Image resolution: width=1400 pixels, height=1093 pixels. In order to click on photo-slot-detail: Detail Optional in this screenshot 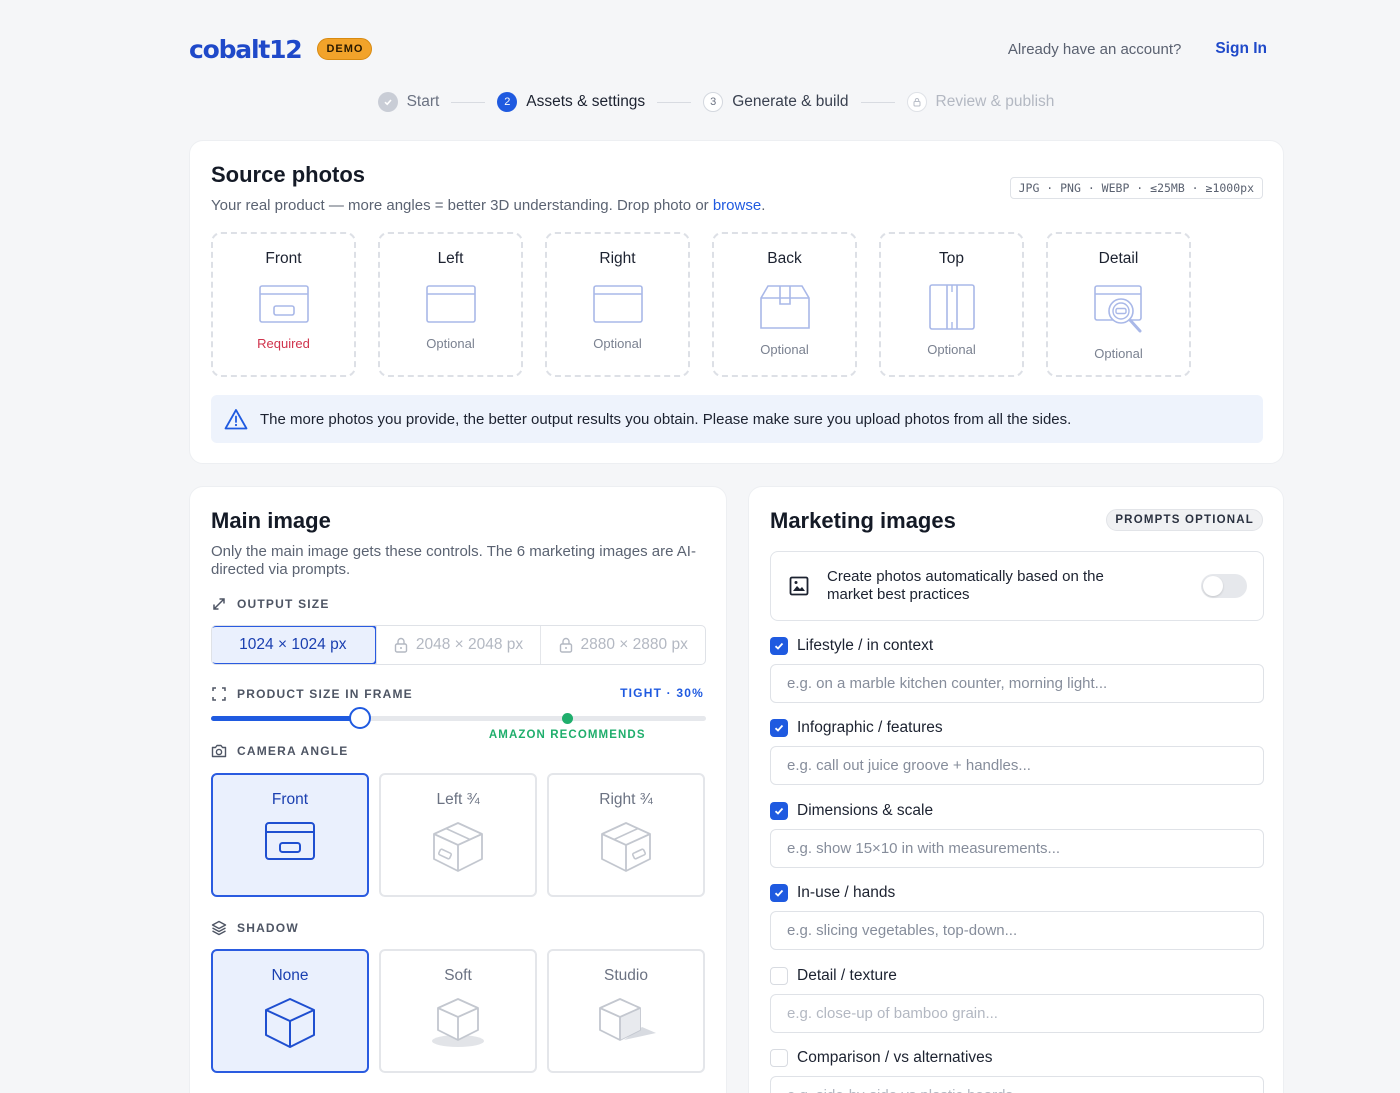, I will do `click(1118, 304)`.